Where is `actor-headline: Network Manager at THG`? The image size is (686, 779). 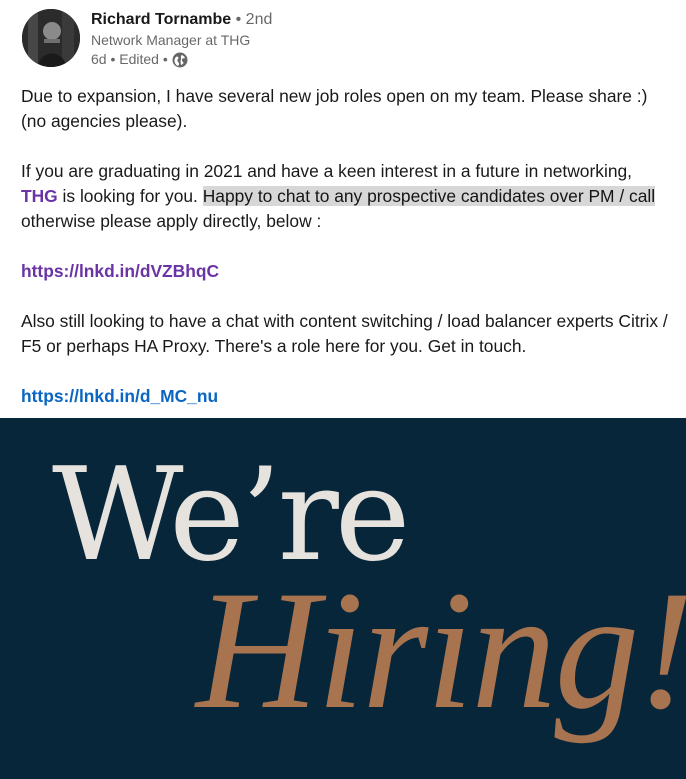 actor-headline: Network Manager at THG is located at coordinates (171, 40).